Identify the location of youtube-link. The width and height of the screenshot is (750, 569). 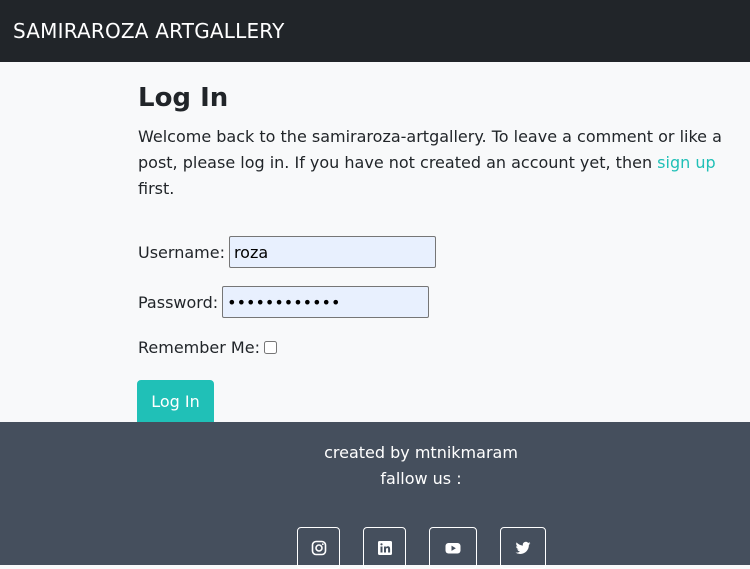
(453, 548).